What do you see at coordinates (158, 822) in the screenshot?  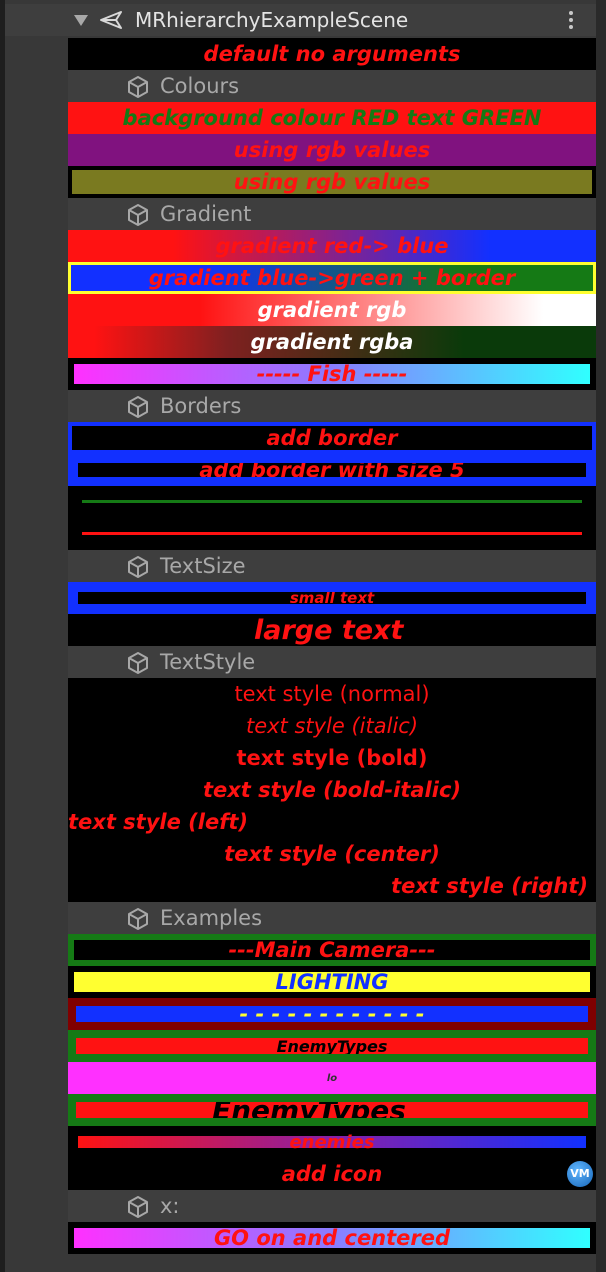 I see `row-label: text style (left)` at bounding box center [158, 822].